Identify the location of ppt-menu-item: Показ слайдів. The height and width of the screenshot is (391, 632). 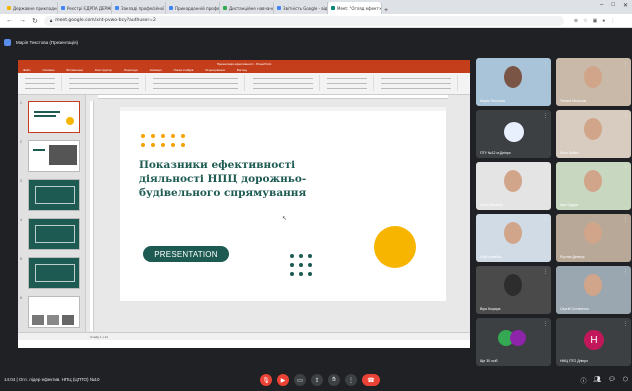
(184, 70).